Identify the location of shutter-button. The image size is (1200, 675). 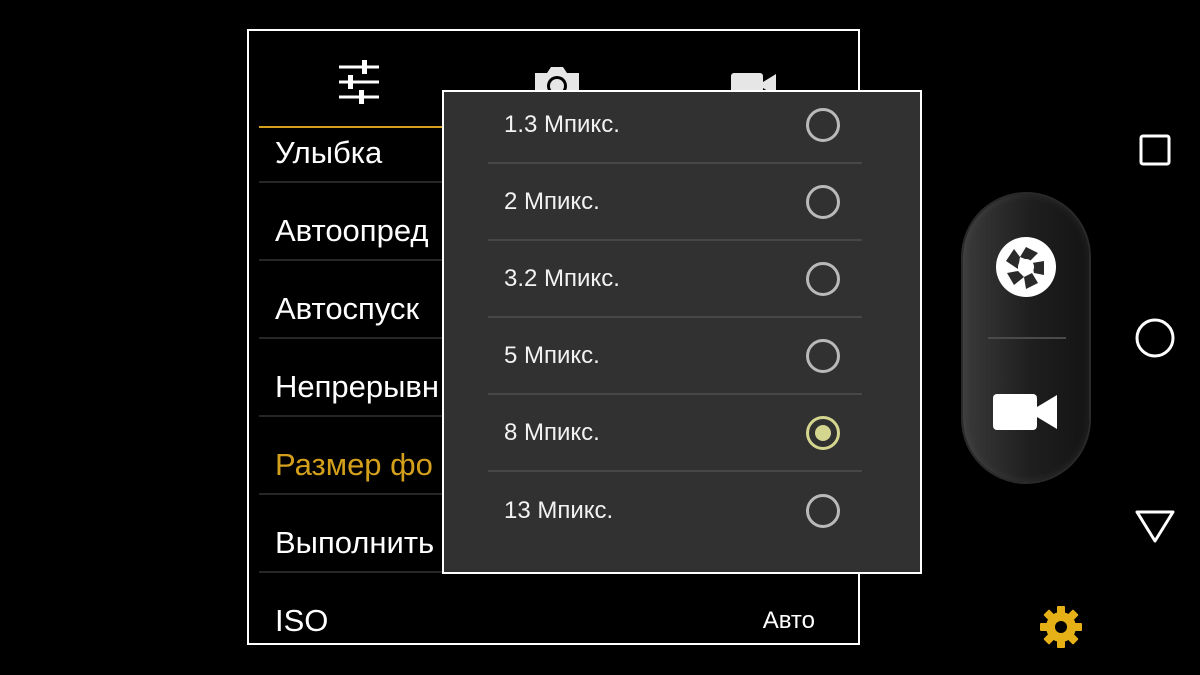
(1026, 267).